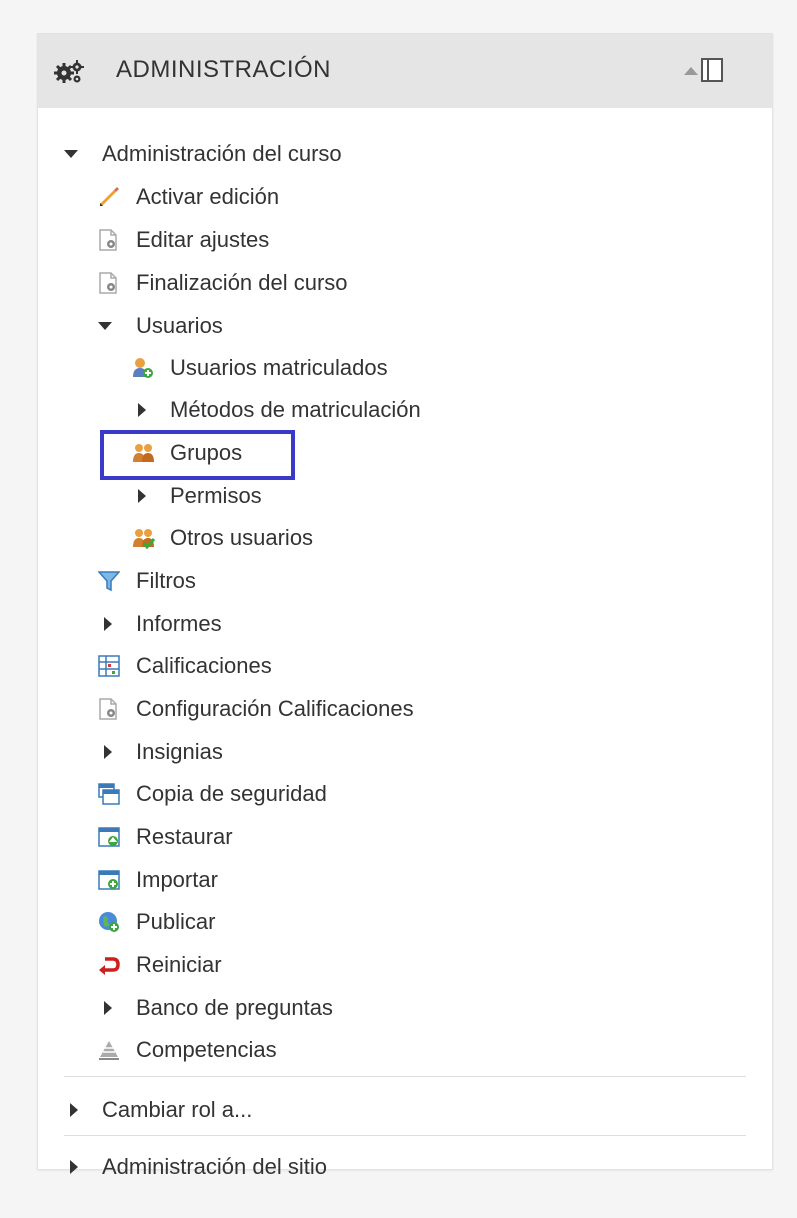  I want to click on tree-label: Finalización del curso, so click(242, 282).